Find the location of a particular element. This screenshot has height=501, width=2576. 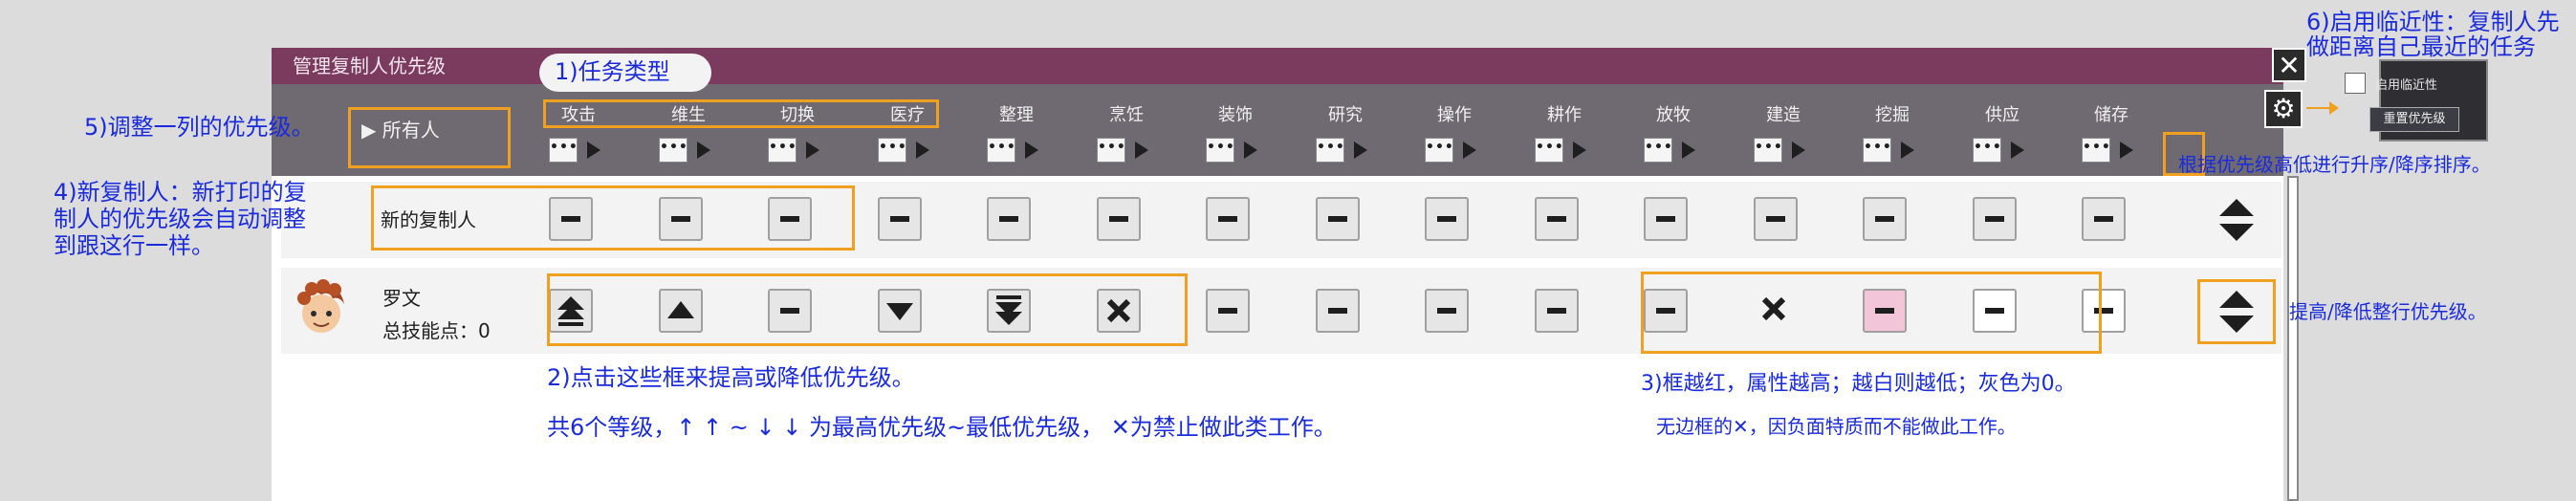

highlight-all-row is located at coordinates (429, 137).